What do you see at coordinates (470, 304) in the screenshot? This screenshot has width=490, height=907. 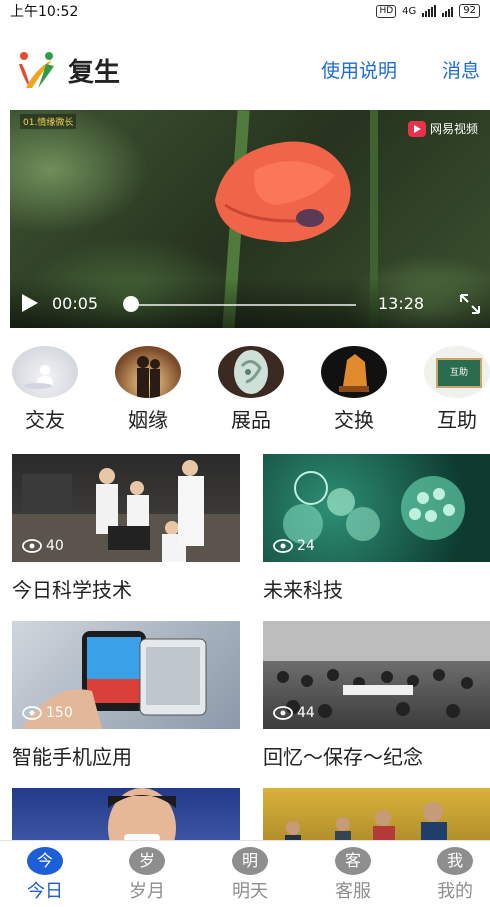 I see `fullscreen-icon` at bounding box center [470, 304].